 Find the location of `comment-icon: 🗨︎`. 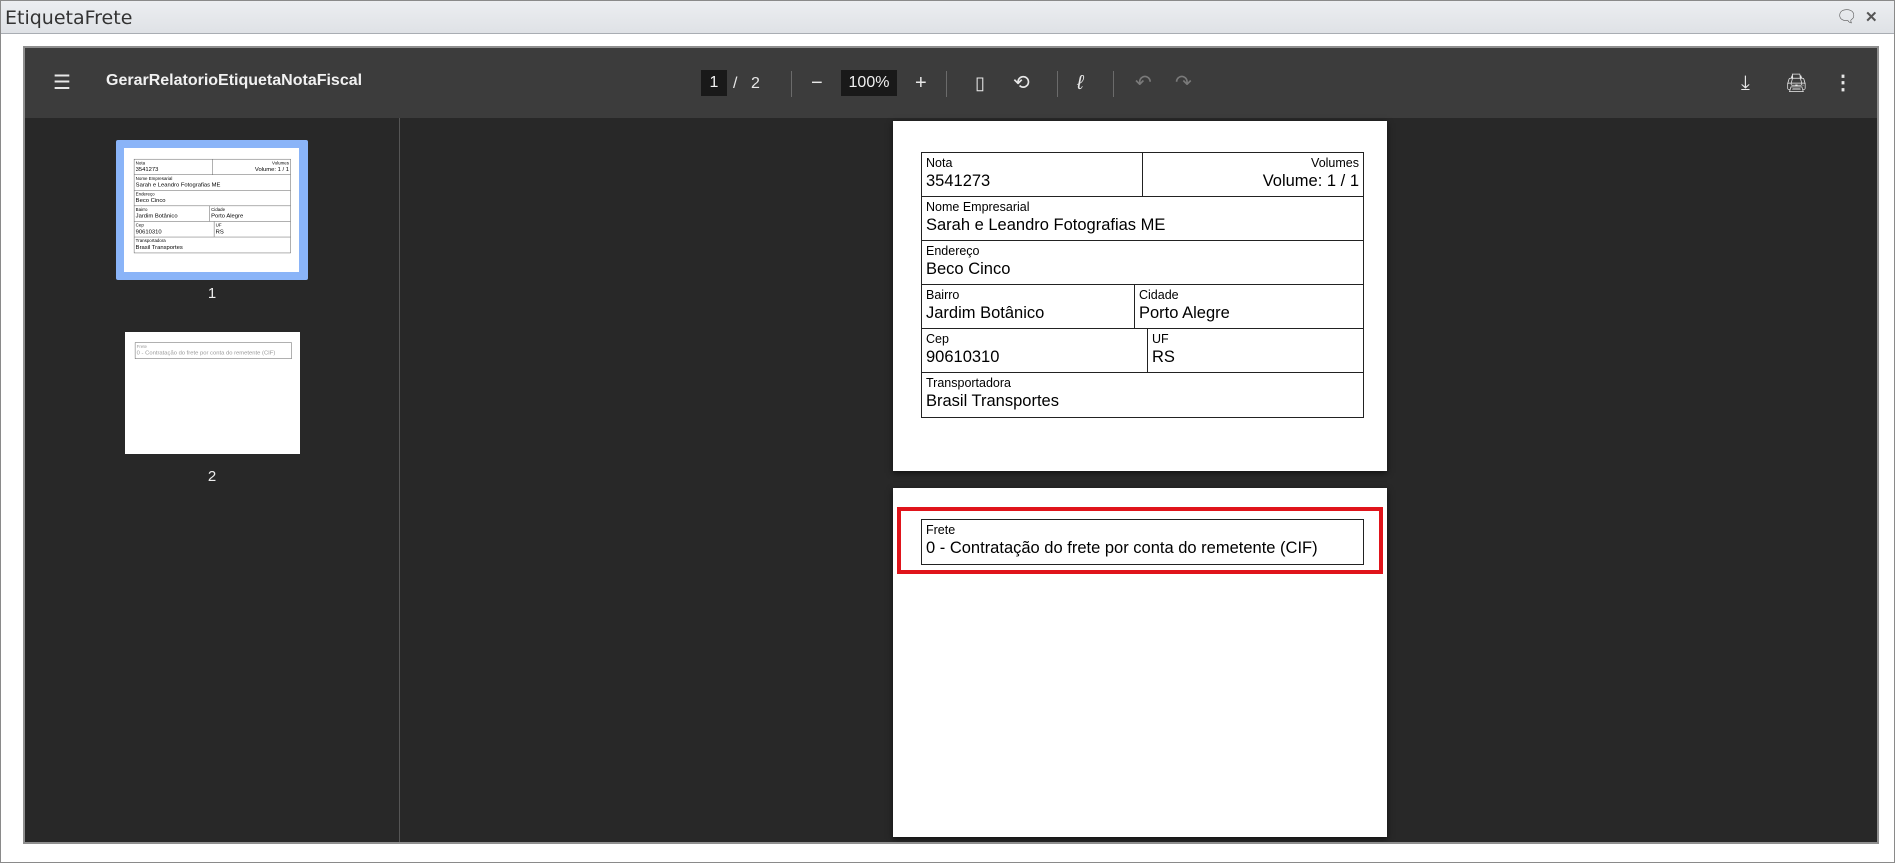

comment-icon: 🗨︎ is located at coordinates (1847, 17).